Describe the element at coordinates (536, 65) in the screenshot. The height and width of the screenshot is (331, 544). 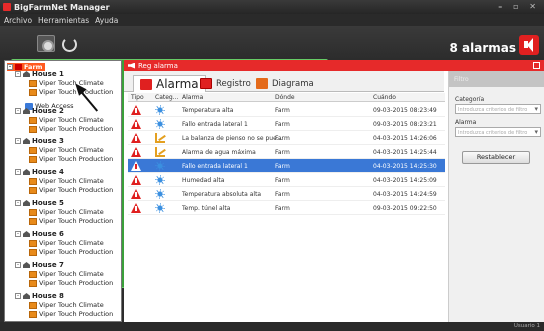
I see `maximize-icon` at that location.